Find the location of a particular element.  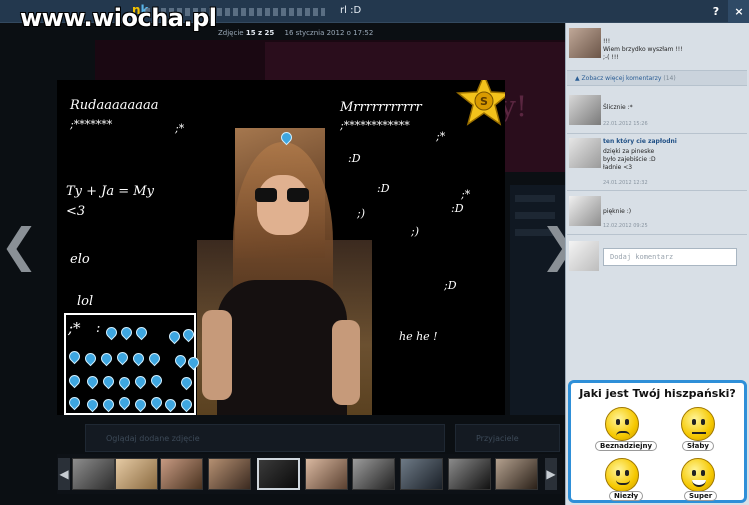

ad-option: Słaby is located at coordinates (698, 446).